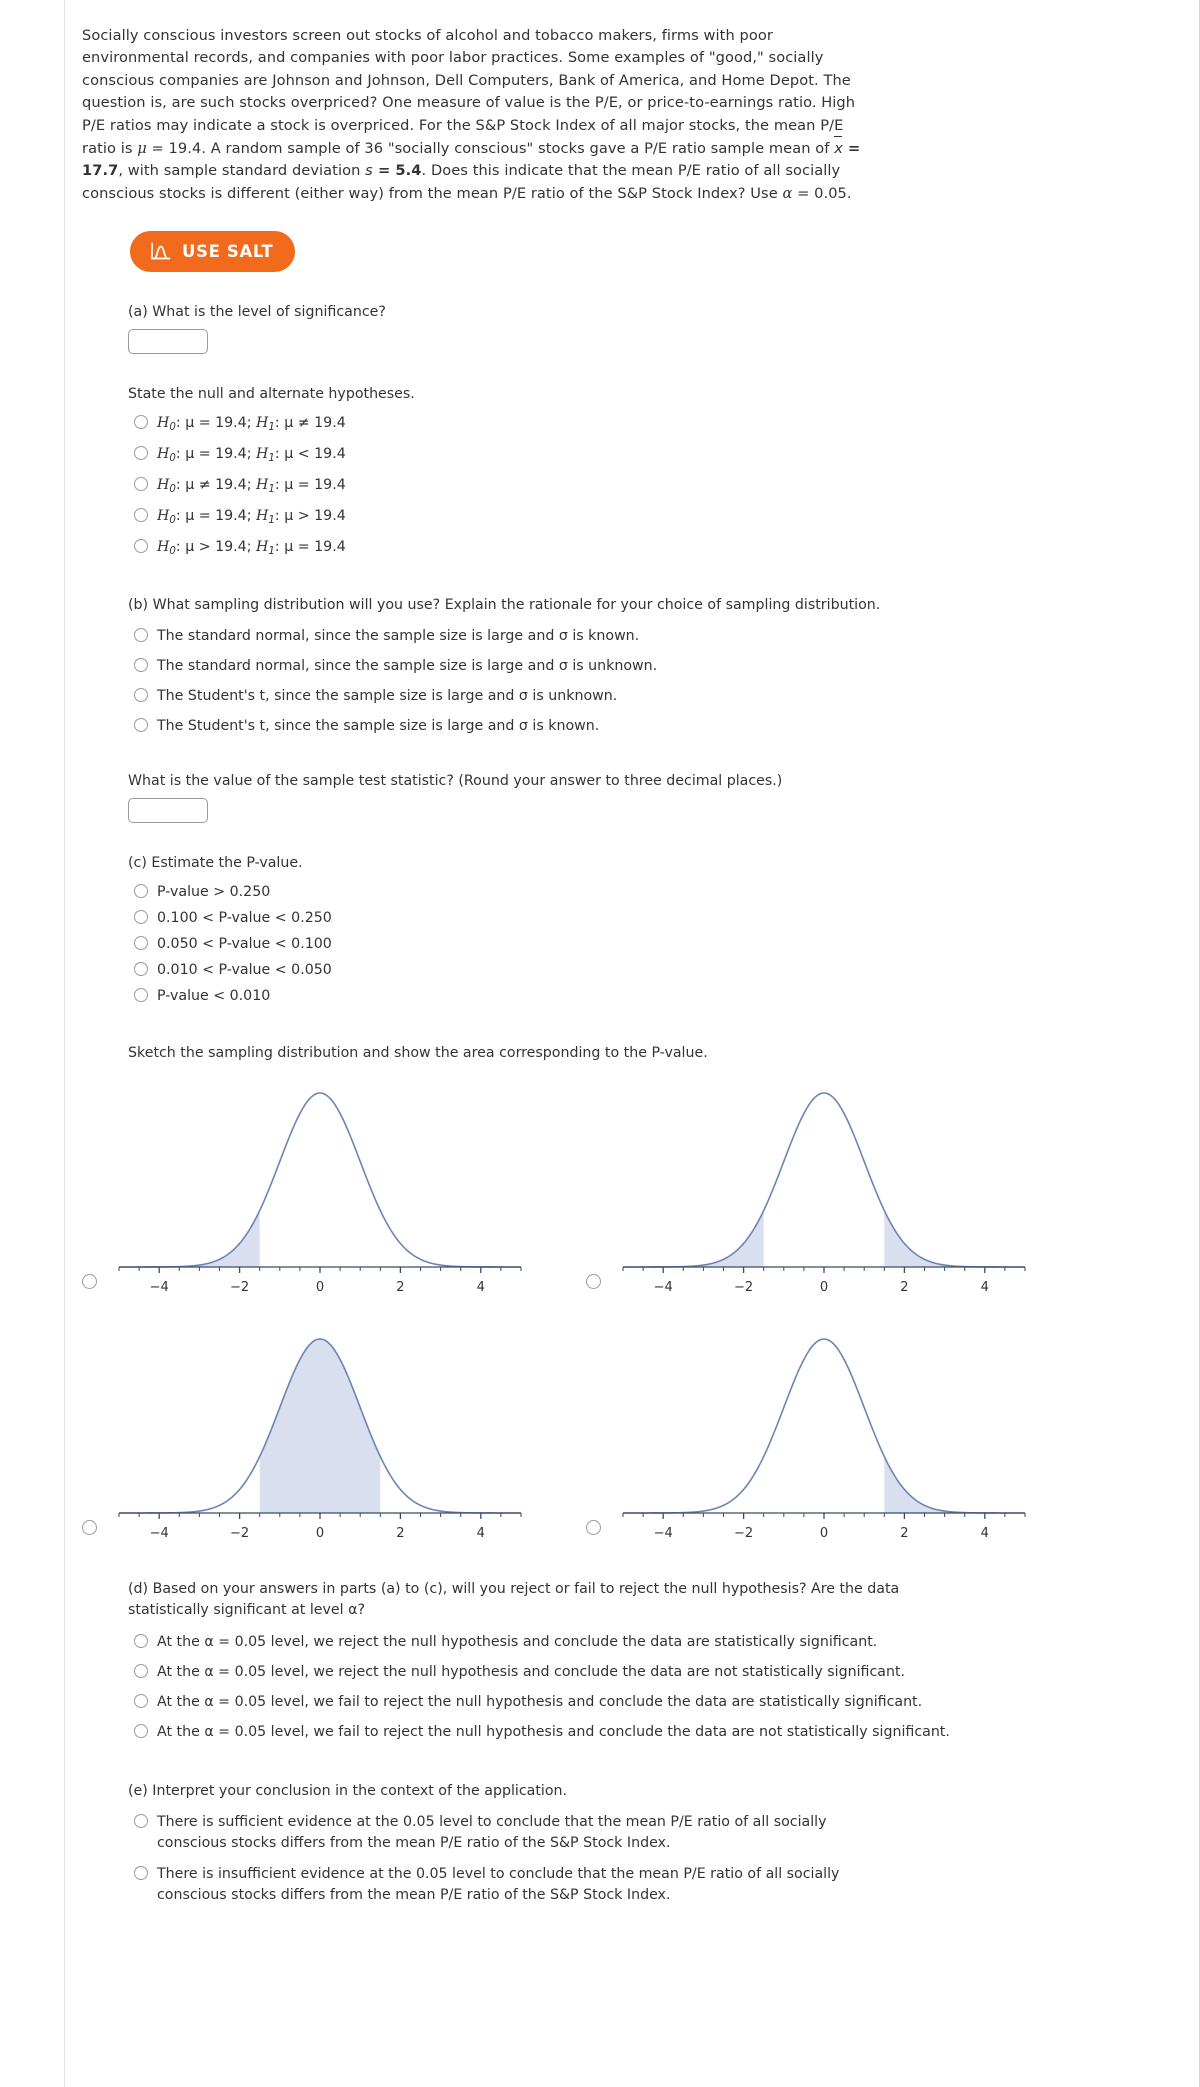 Image resolution: width=1200 pixels, height=2087 pixels. I want to click on alpha-value: = 0.05., so click(822, 193).